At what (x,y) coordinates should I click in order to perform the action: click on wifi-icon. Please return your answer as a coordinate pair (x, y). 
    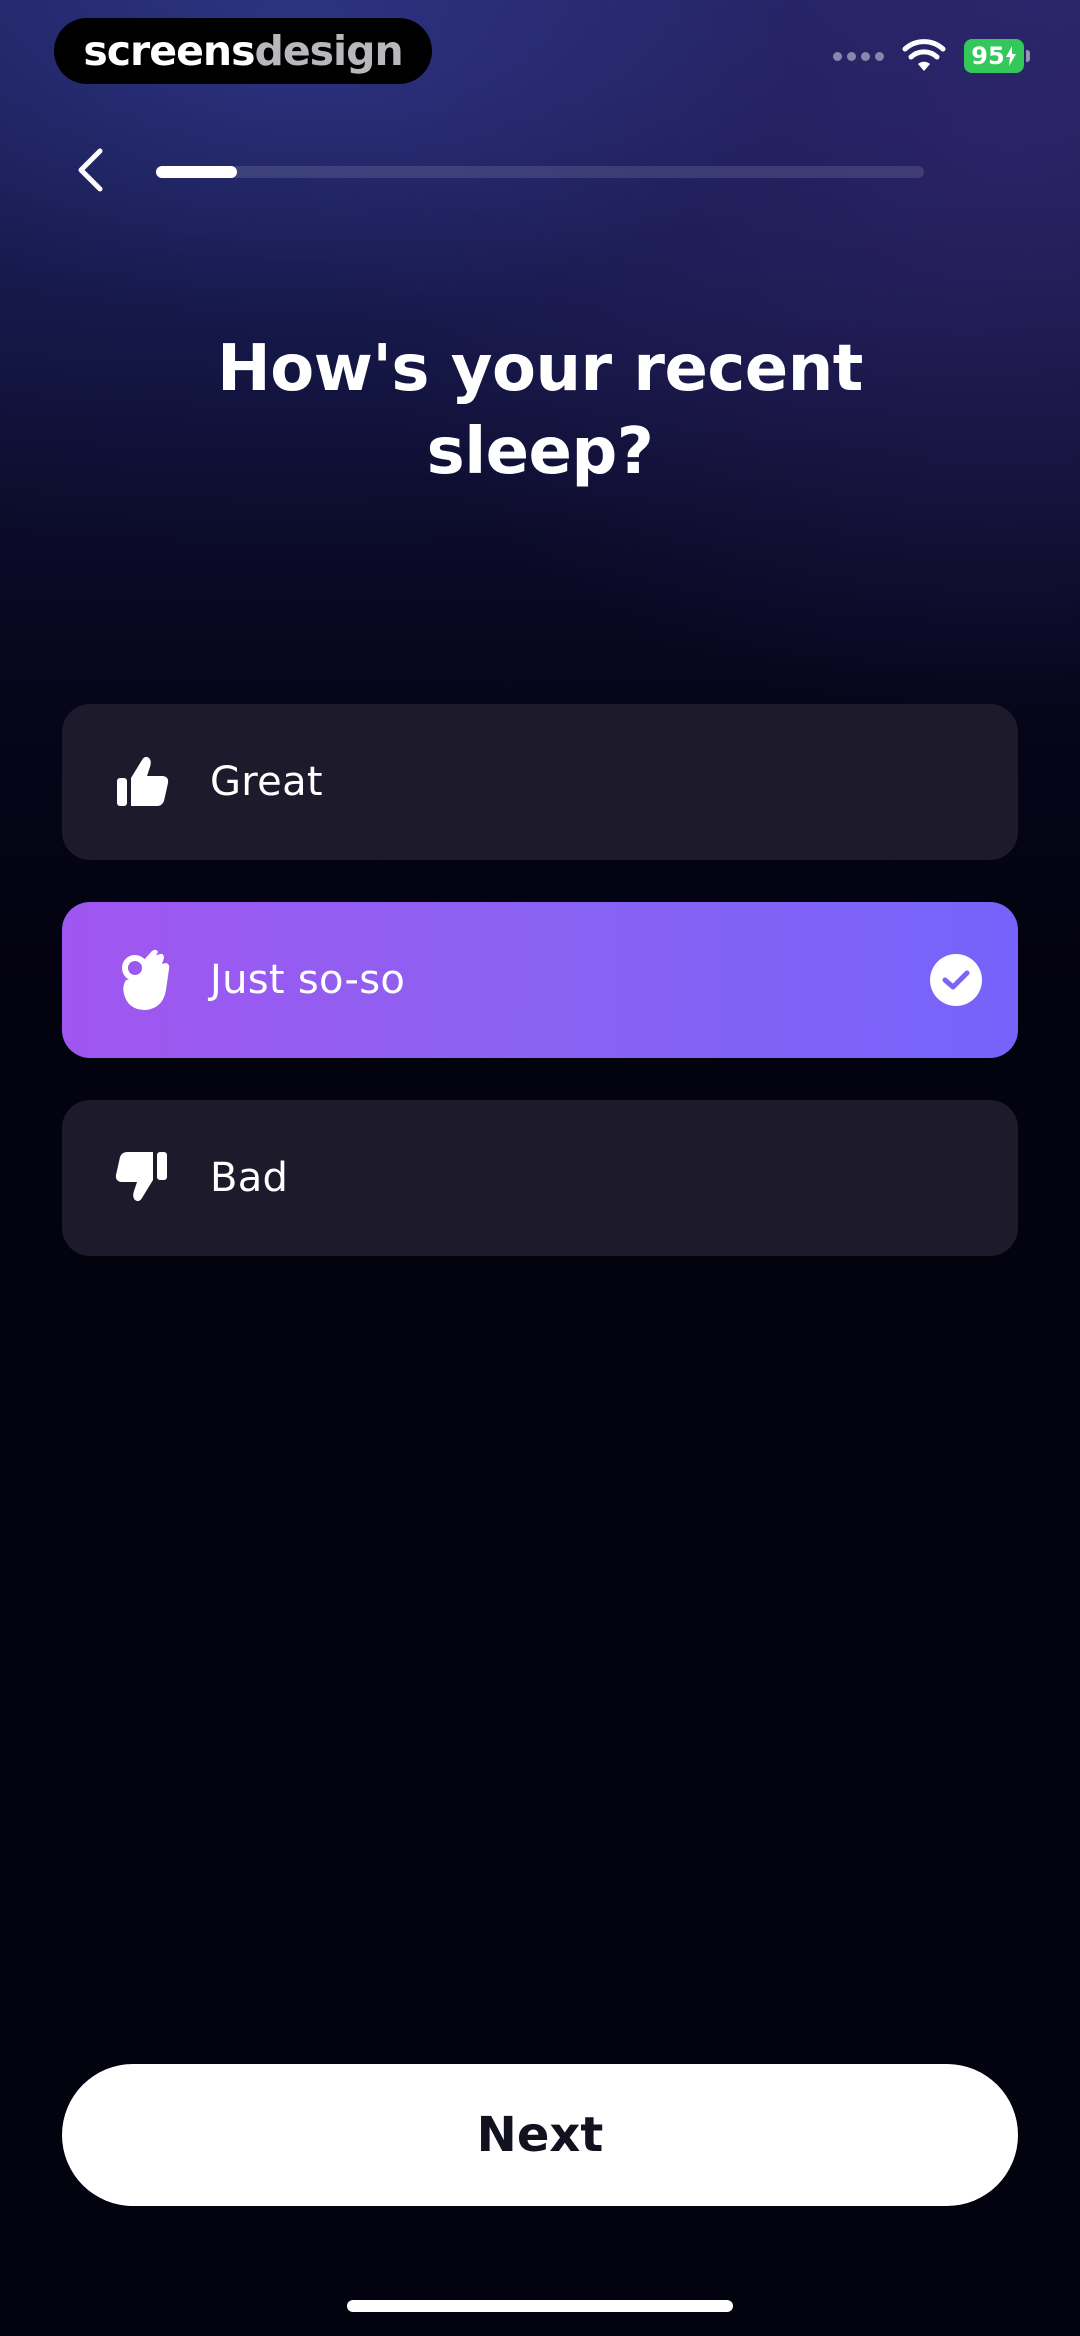
    Looking at the image, I should click on (924, 55).